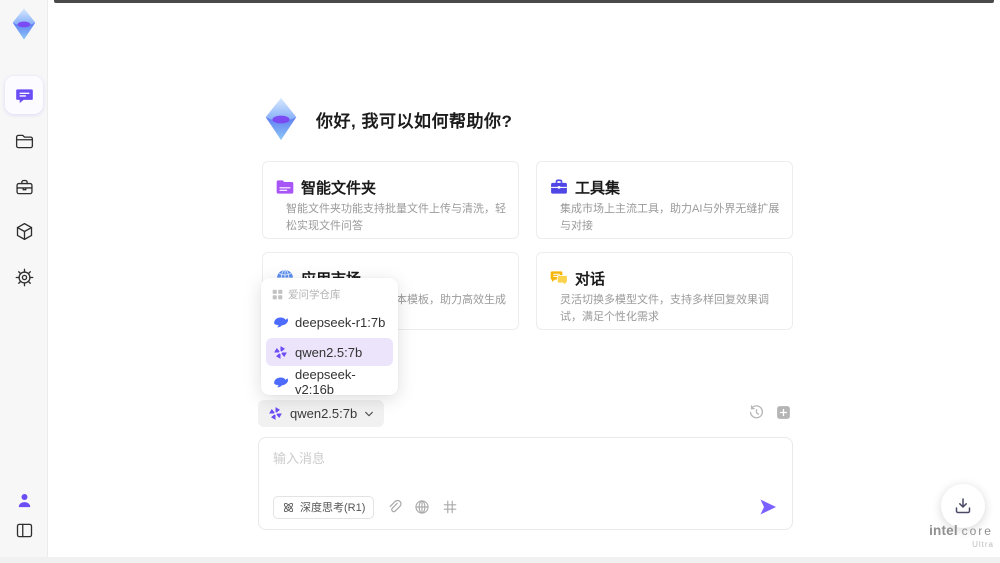  Describe the element at coordinates (977, 531) in the screenshot. I see `intel-brand-series: core` at that location.